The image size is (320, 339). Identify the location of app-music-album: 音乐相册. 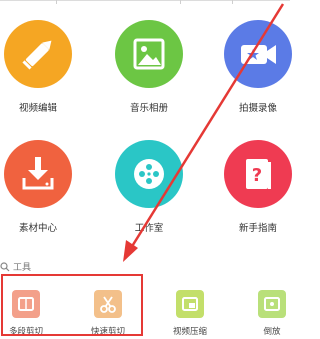
(149, 67).